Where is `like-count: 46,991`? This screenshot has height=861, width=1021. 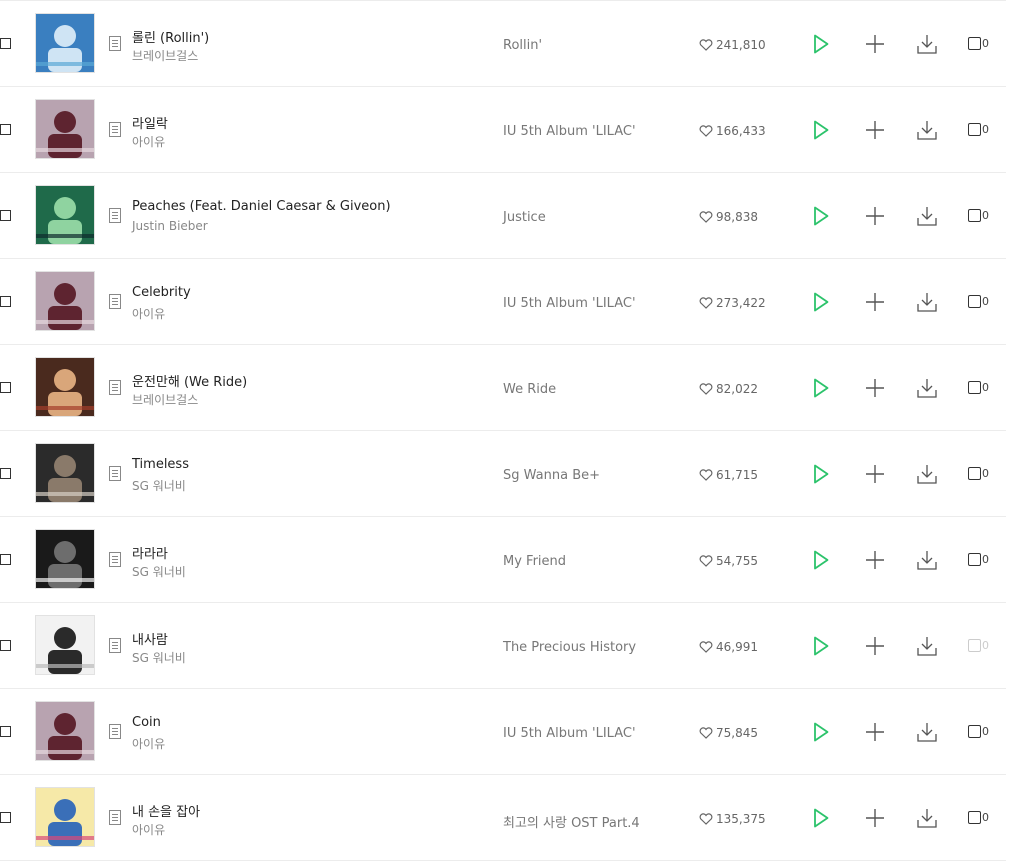
like-count: 46,991 is located at coordinates (728, 647).